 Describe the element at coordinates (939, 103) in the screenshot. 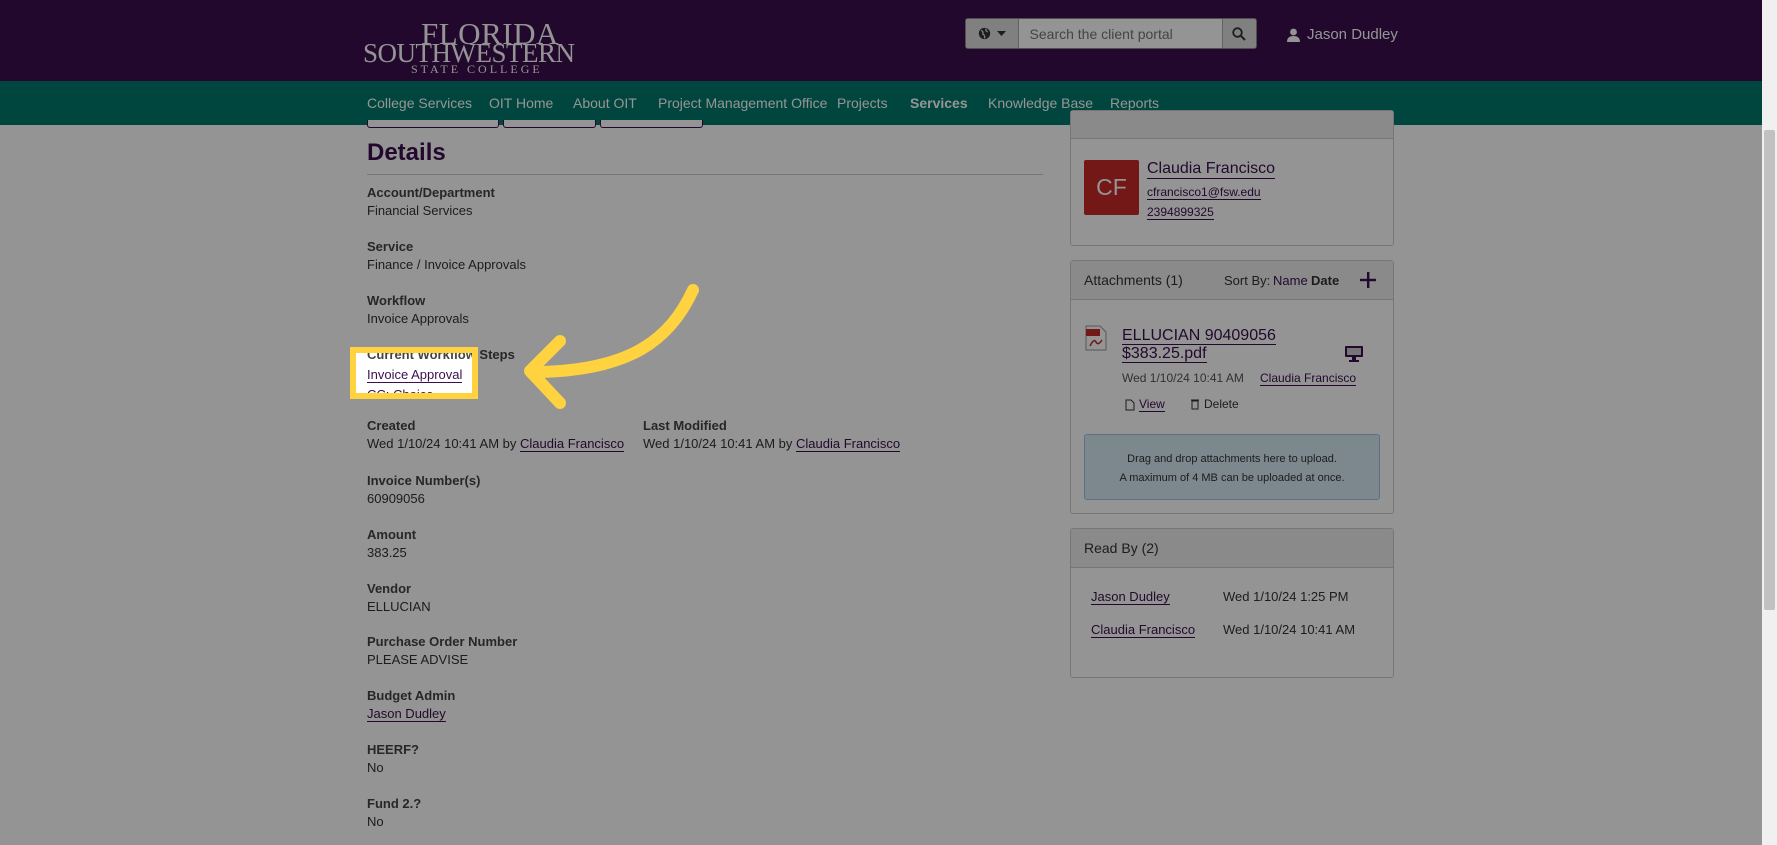

I see `nav-item-services: Services` at that location.